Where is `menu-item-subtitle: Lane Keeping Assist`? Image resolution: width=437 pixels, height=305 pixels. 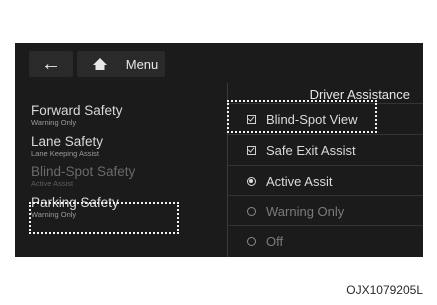 menu-item-subtitle: Lane Keeping Assist is located at coordinates (65, 153).